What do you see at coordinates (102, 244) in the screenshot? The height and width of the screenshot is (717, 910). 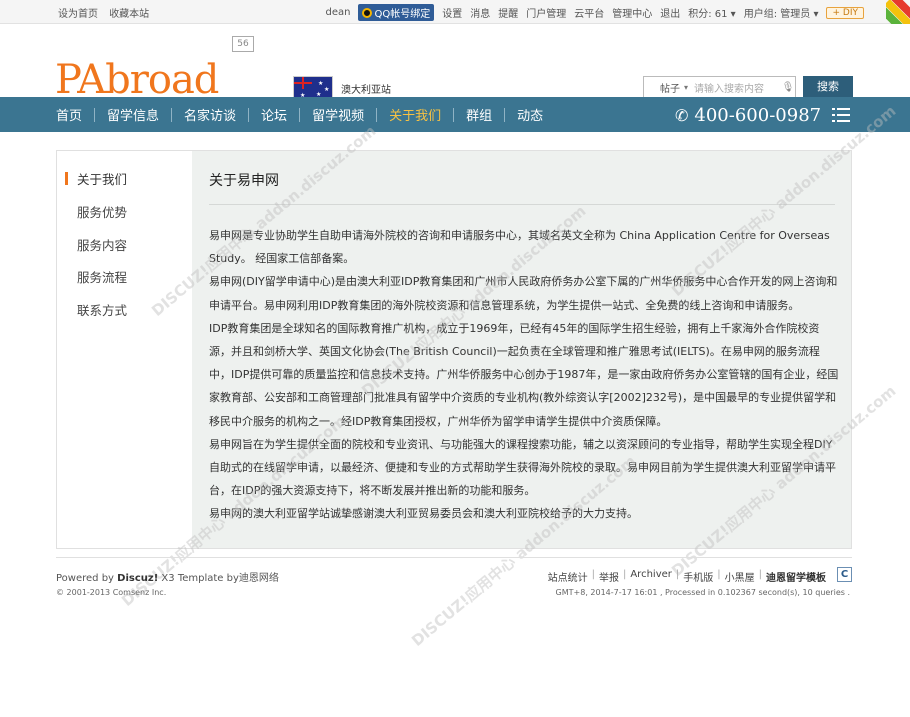 I see `sidebar-item-services: 服务内容` at bounding box center [102, 244].